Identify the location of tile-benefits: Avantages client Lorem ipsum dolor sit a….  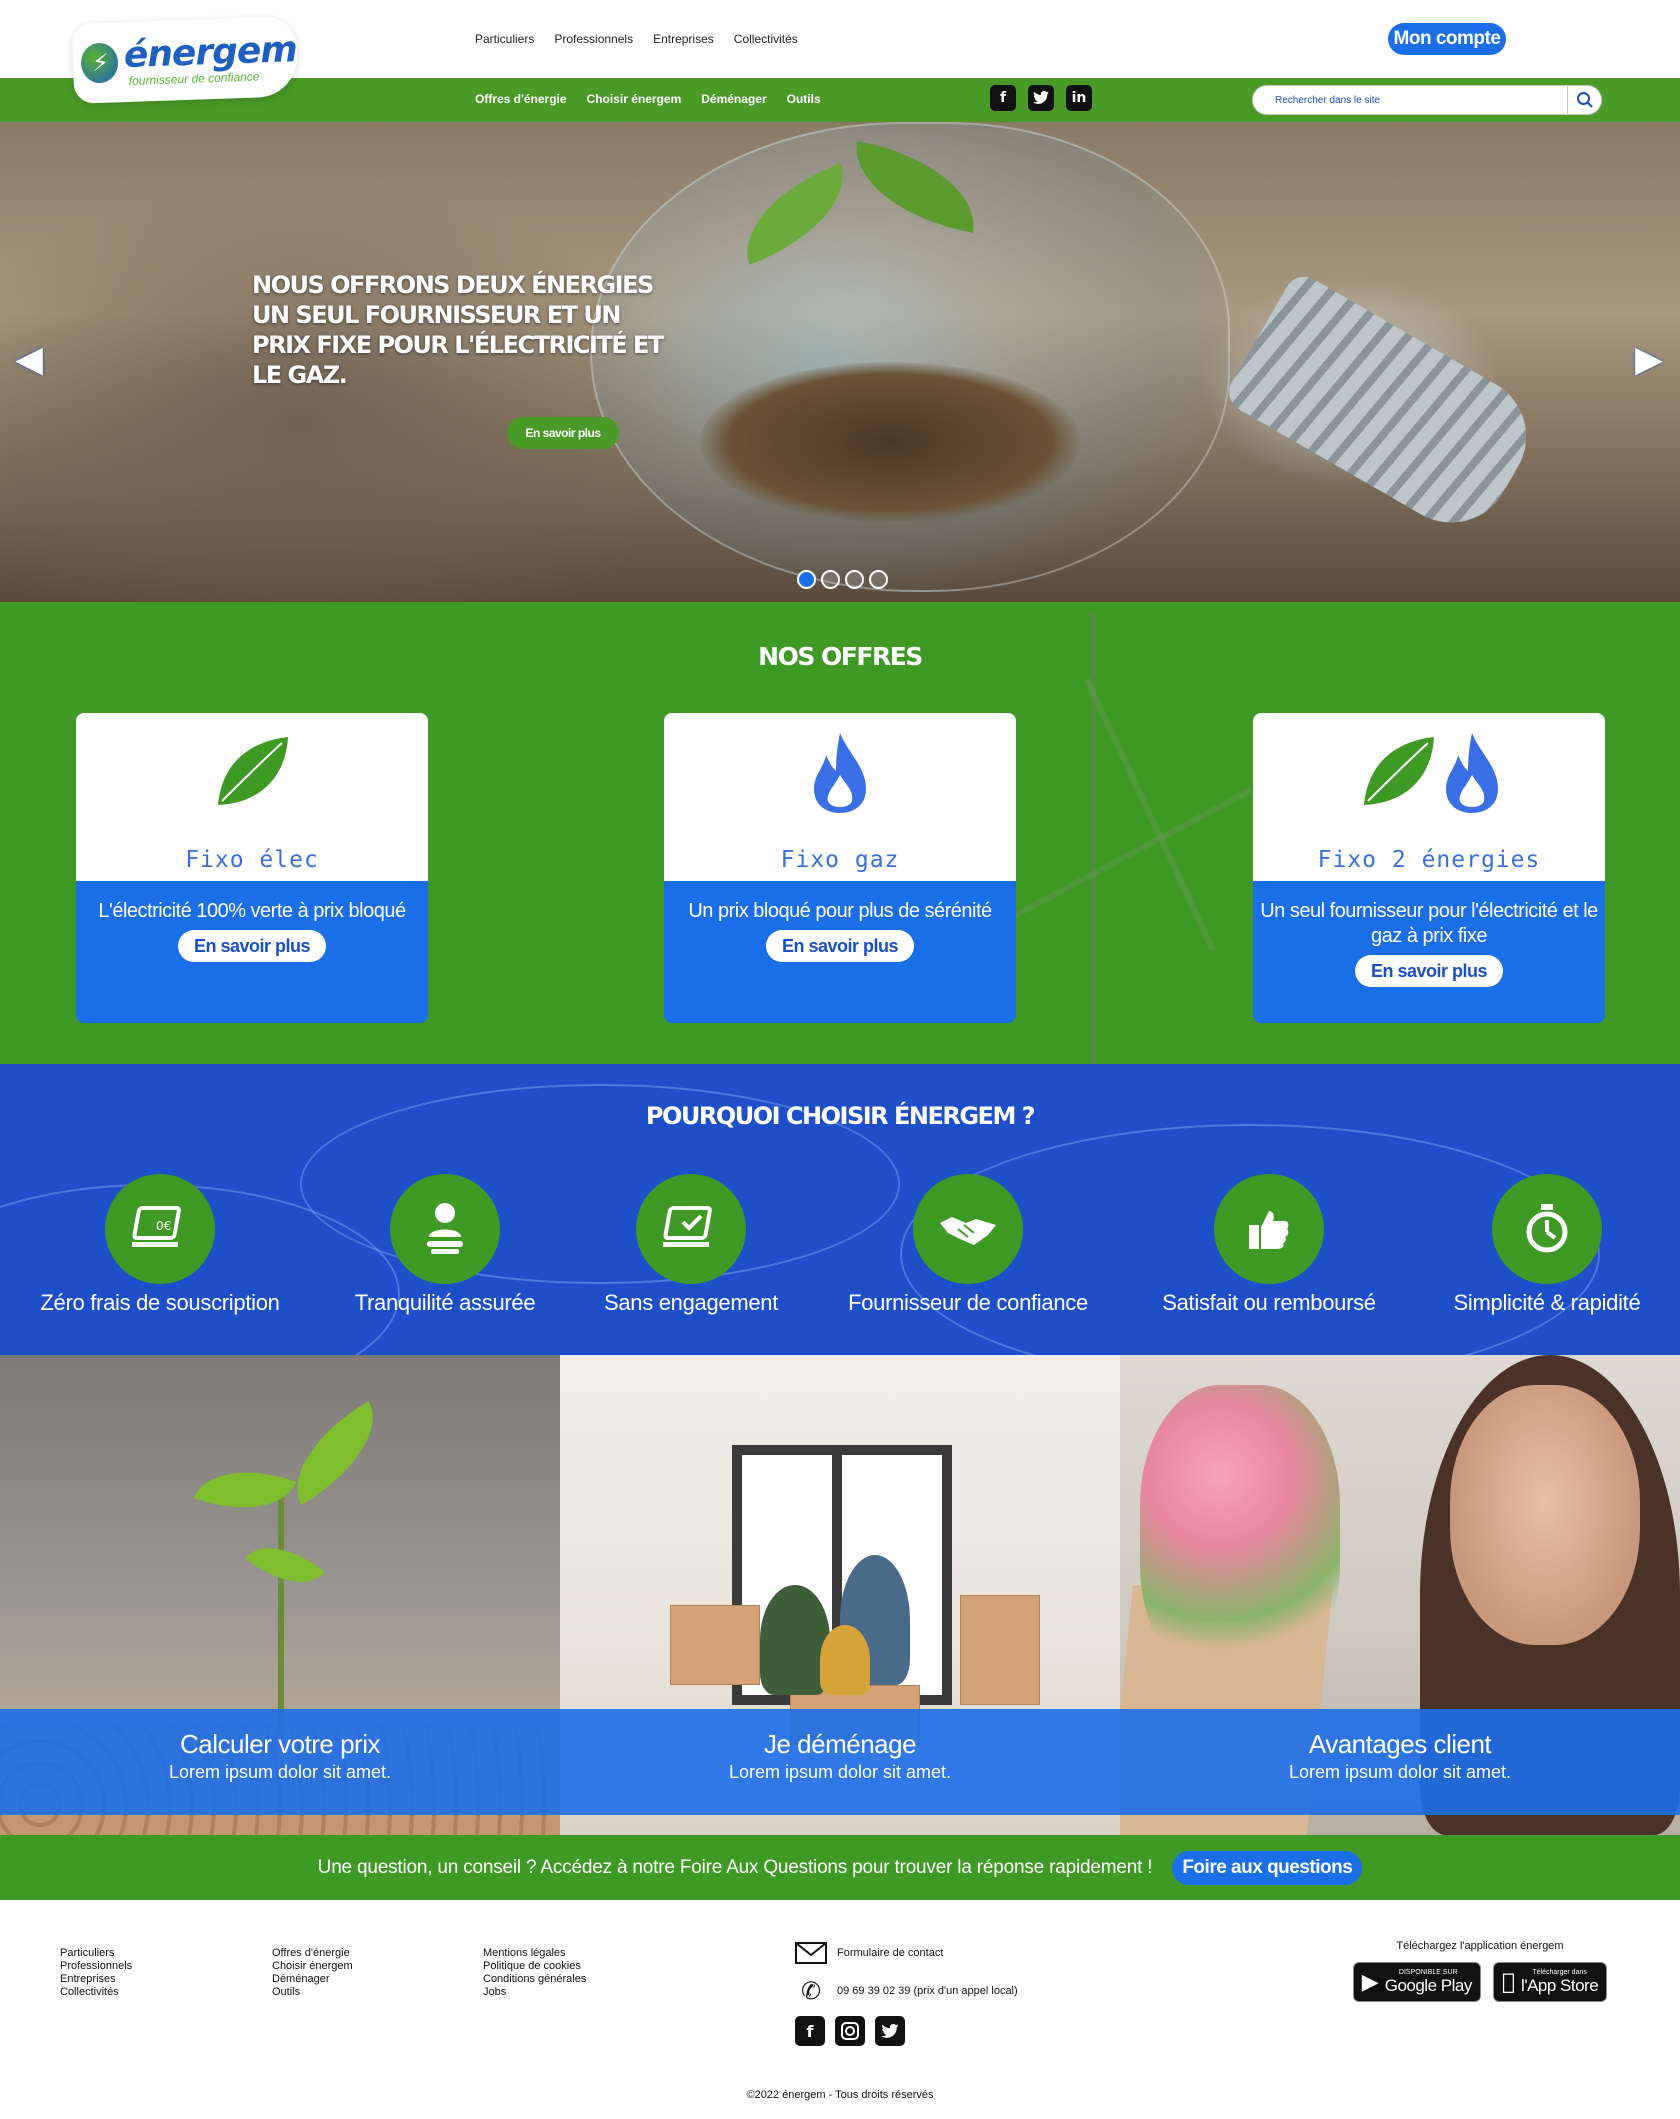
(1400, 1595).